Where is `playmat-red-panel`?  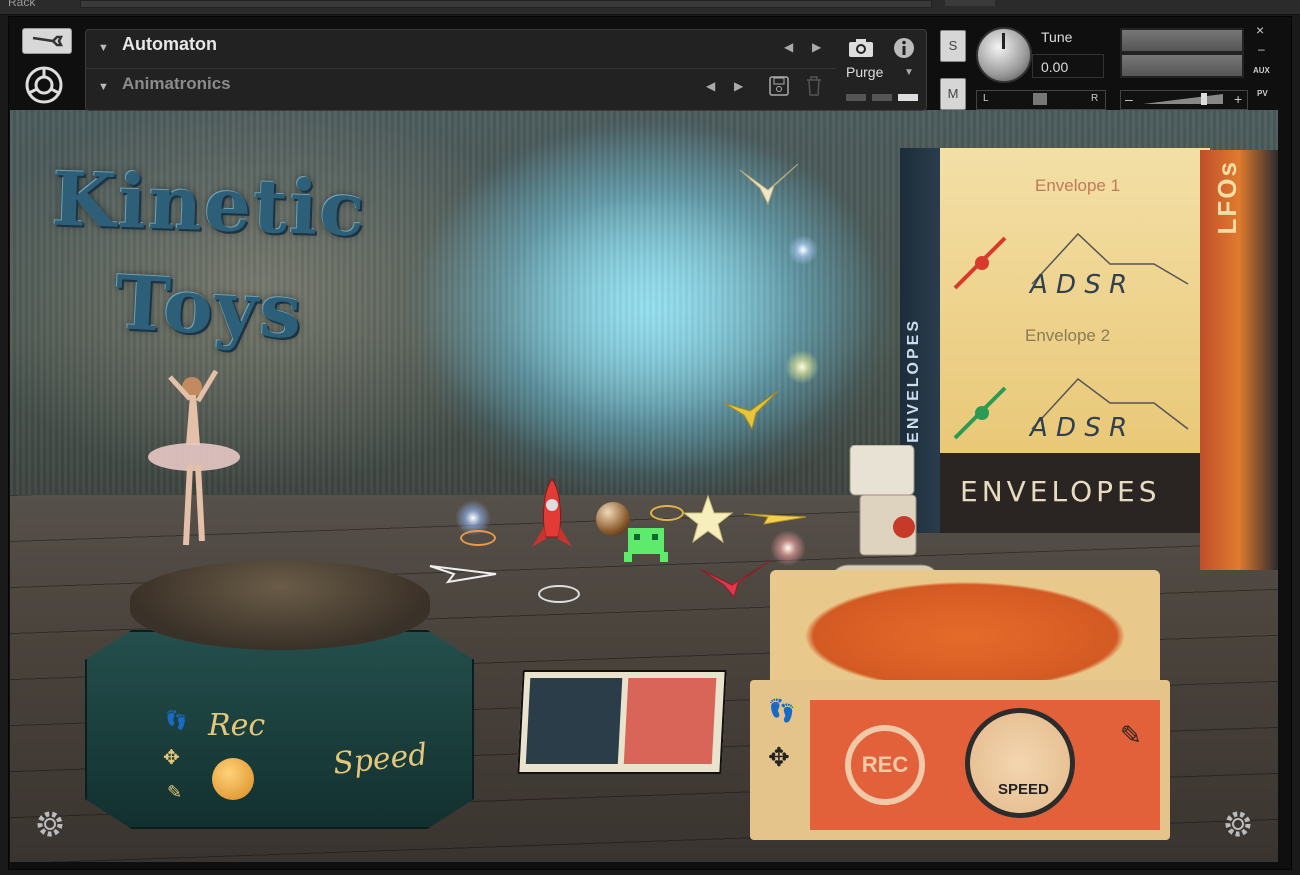
playmat-red-panel is located at coordinates (670, 721).